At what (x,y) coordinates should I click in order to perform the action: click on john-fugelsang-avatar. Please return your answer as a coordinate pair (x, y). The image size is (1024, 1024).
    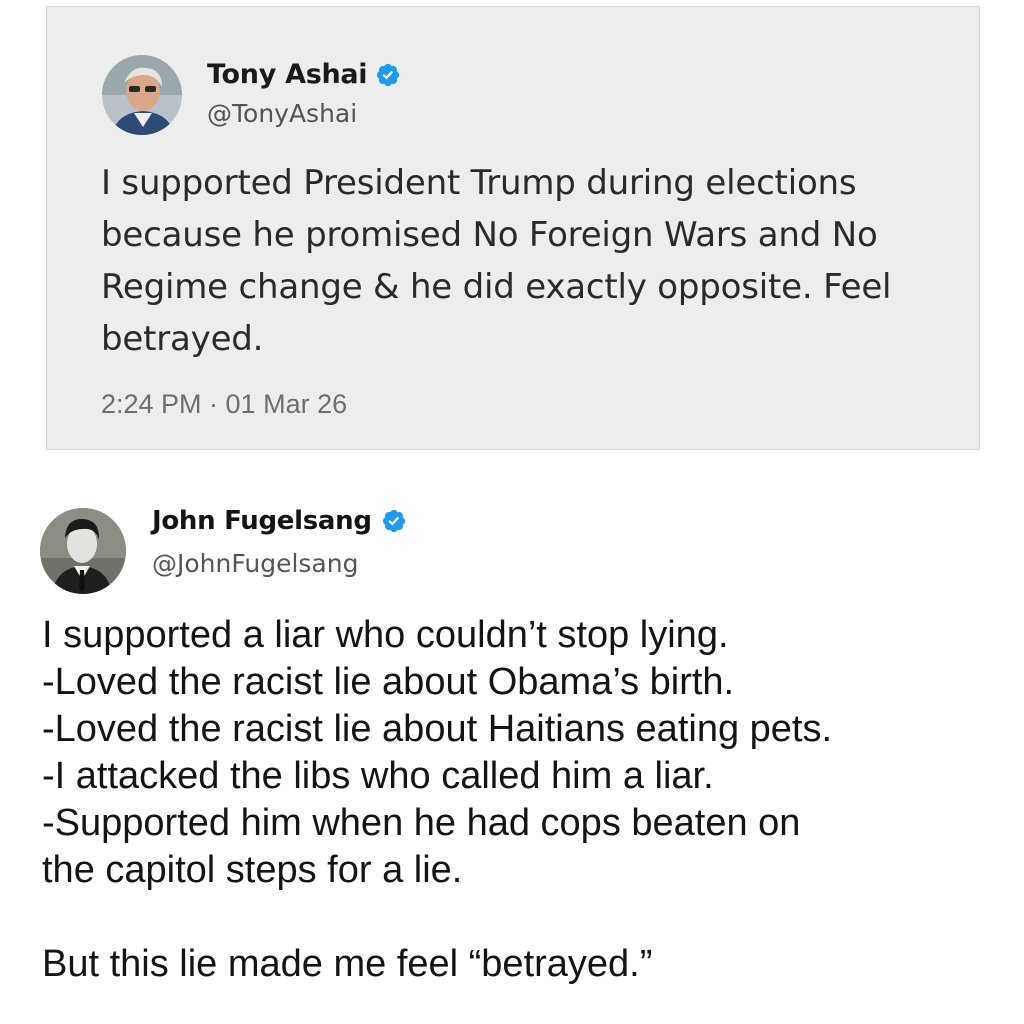
    Looking at the image, I should click on (83, 551).